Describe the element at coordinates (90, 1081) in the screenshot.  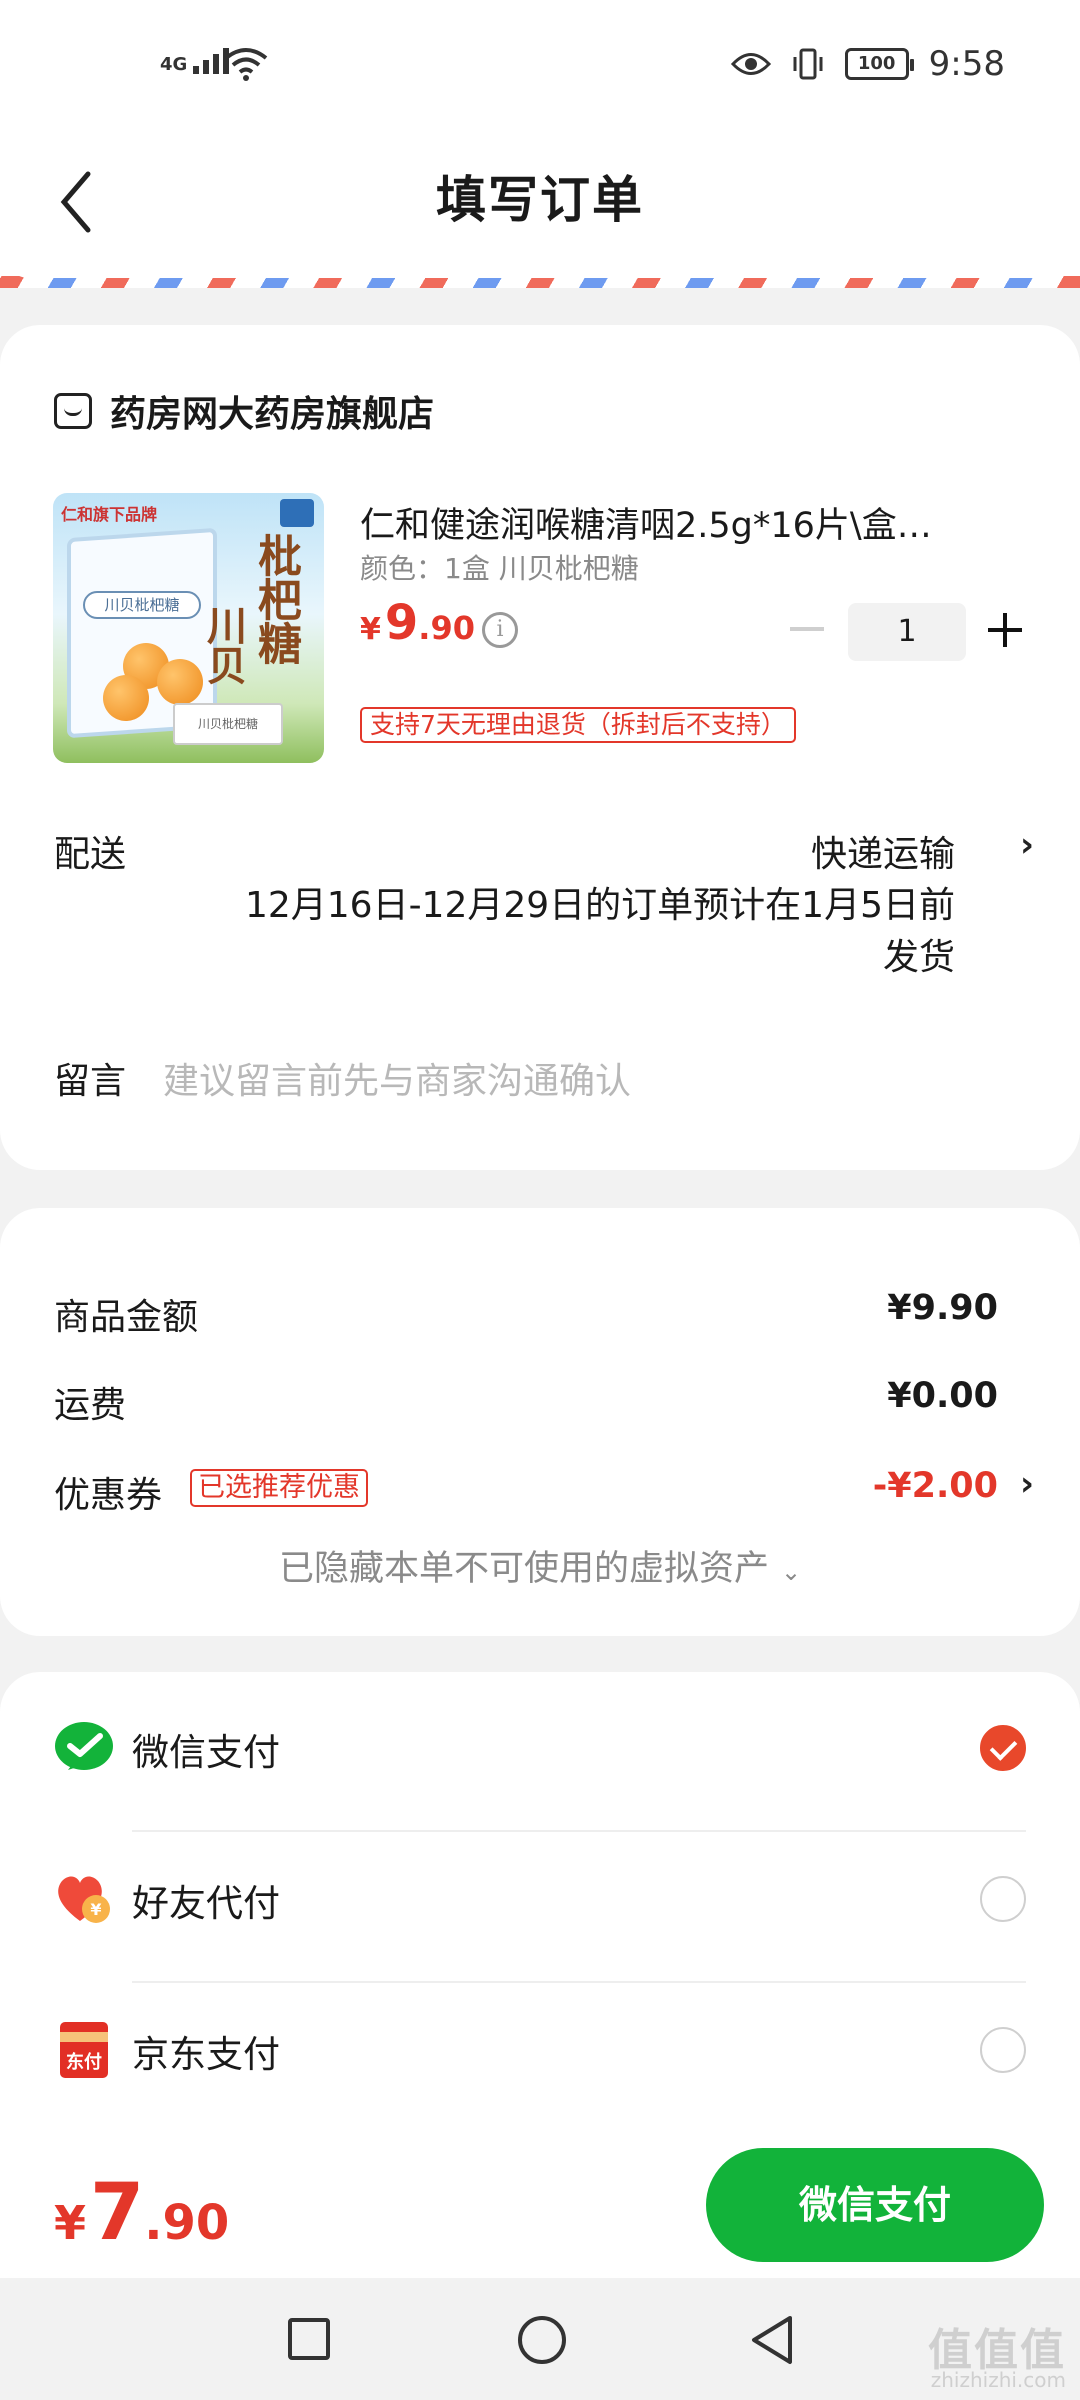
I see `message-label: 留言` at that location.